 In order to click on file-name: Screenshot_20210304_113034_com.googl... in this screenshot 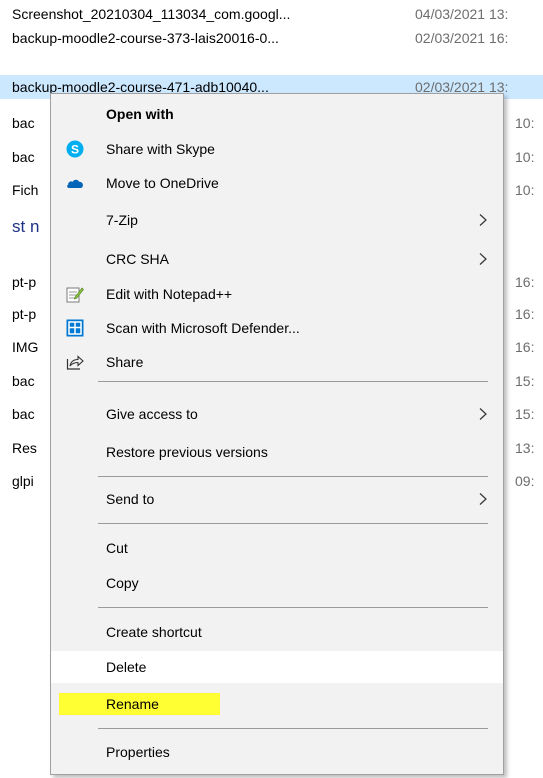, I will do `click(151, 14)`.